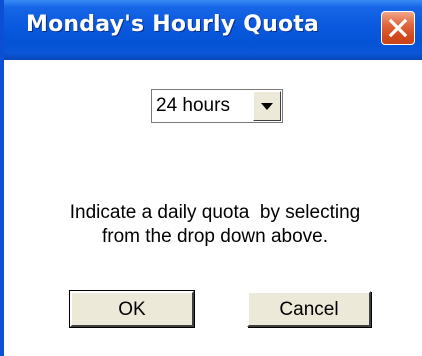 The height and width of the screenshot is (356, 422). I want to click on close-button, so click(398, 28).